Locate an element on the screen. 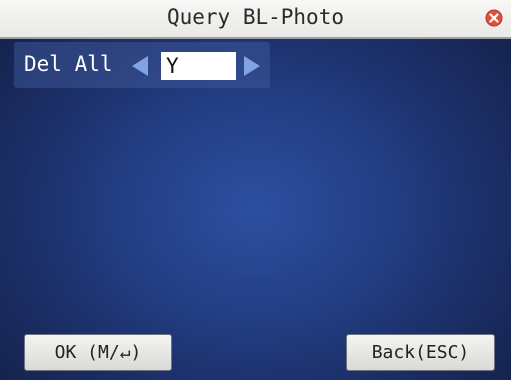 The width and height of the screenshot is (511, 380). right-arrow-icon is located at coordinates (252, 66).